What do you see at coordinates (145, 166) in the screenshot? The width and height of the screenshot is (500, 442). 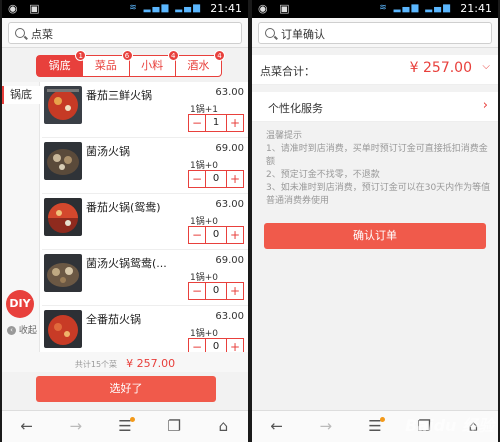 I see `menu-item: 菌汤火锅 69.00 1锅+0 − 0 +` at bounding box center [145, 166].